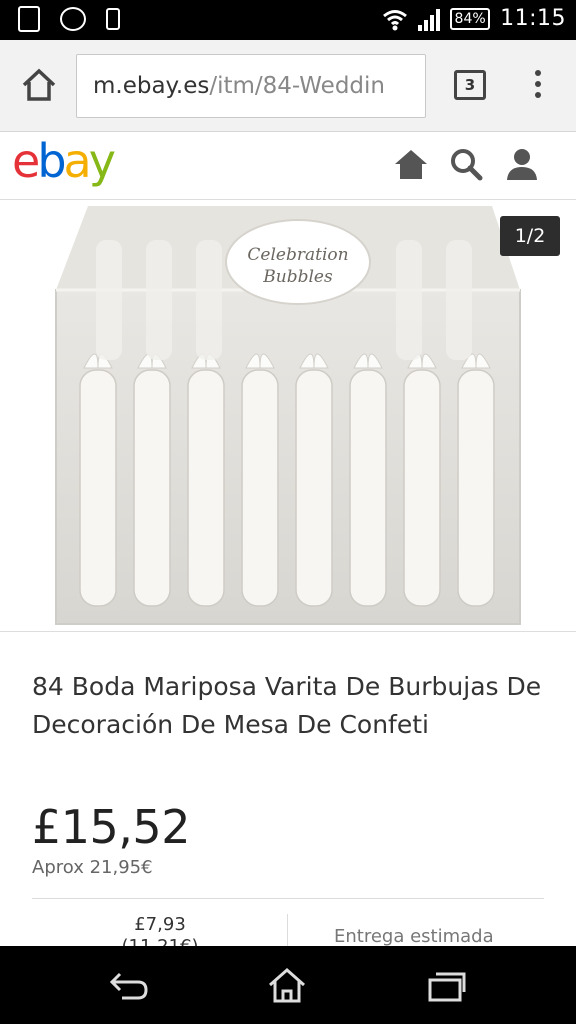 This screenshot has width=576, height=1024. Describe the element at coordinates (522, 164) in the screenshot. I see `user-icon` at that location.